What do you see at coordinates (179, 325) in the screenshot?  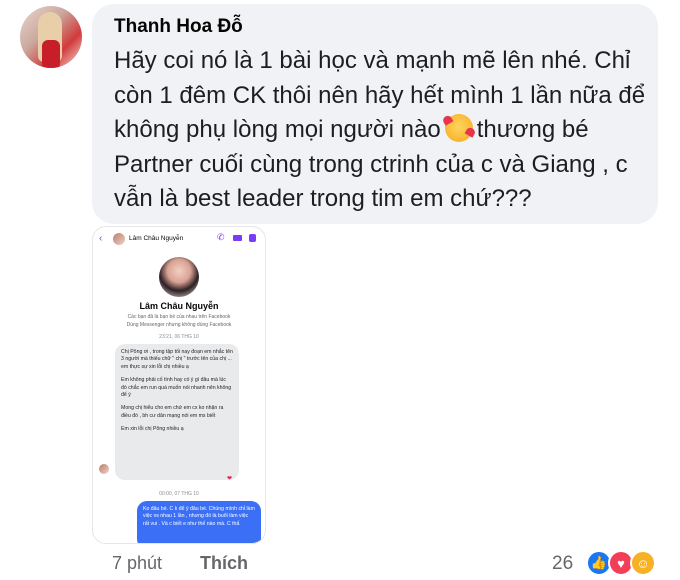 I see `messenger-note: Dùng Messenger nhưng không dùng Facebook` at bounding box center [179, 325].